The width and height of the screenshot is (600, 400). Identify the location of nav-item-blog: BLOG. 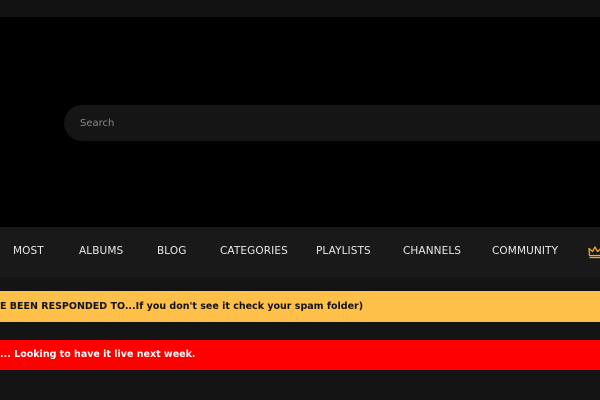
(171, 252).